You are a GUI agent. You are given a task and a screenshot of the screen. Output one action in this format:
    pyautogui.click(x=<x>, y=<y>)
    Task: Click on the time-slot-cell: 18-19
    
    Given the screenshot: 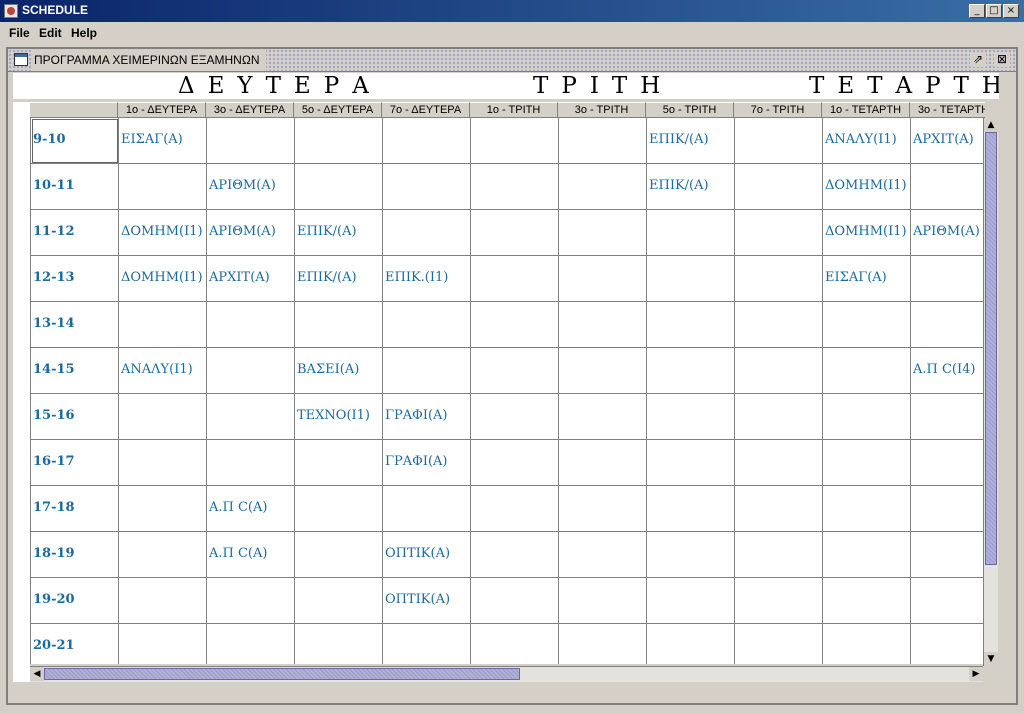 What is the action you would take?
    pyautogui.click(x=75, y=555)
    